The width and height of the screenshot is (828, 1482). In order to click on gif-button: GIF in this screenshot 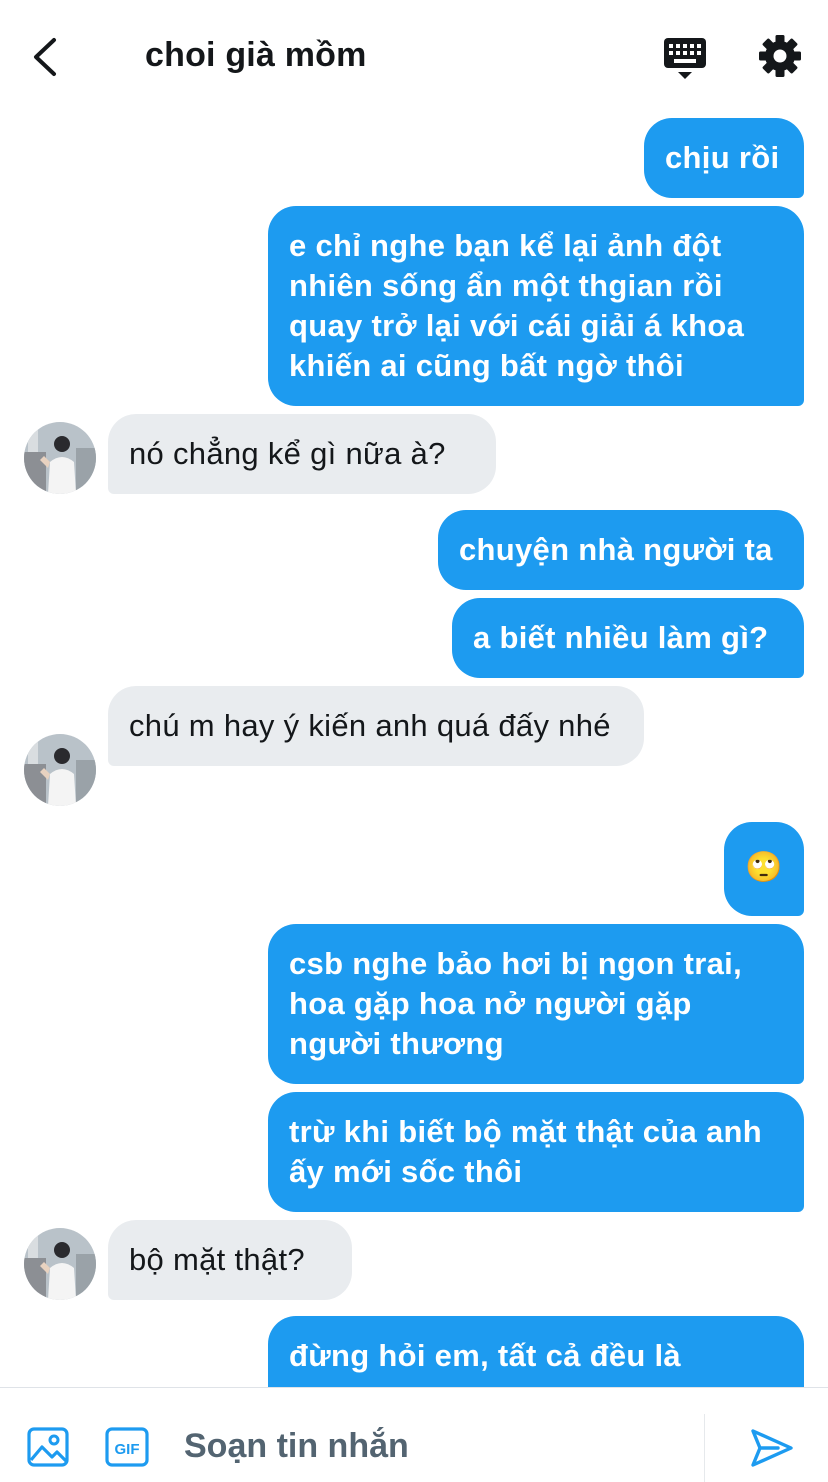, I will do `click(127, 1447)`.